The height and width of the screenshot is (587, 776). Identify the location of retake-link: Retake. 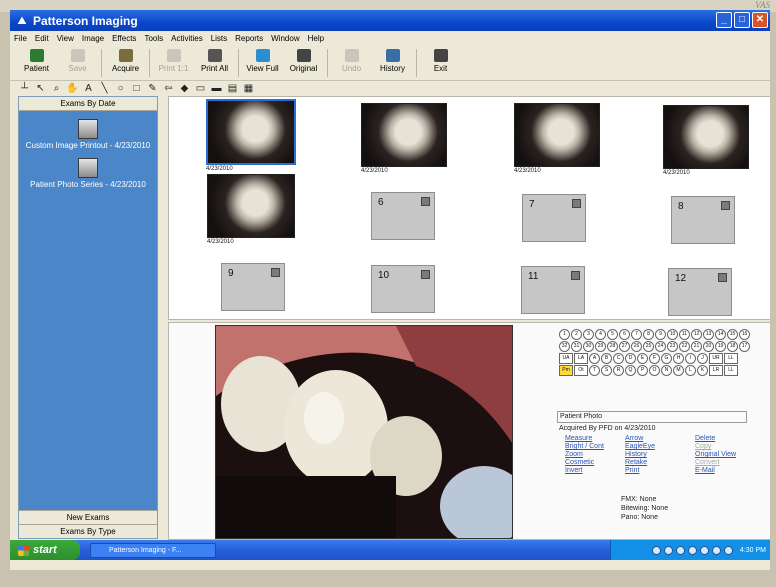
(660, 462).